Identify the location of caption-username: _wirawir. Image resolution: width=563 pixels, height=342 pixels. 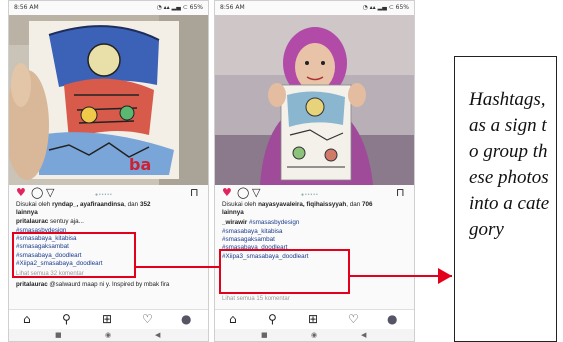
(234, 222).